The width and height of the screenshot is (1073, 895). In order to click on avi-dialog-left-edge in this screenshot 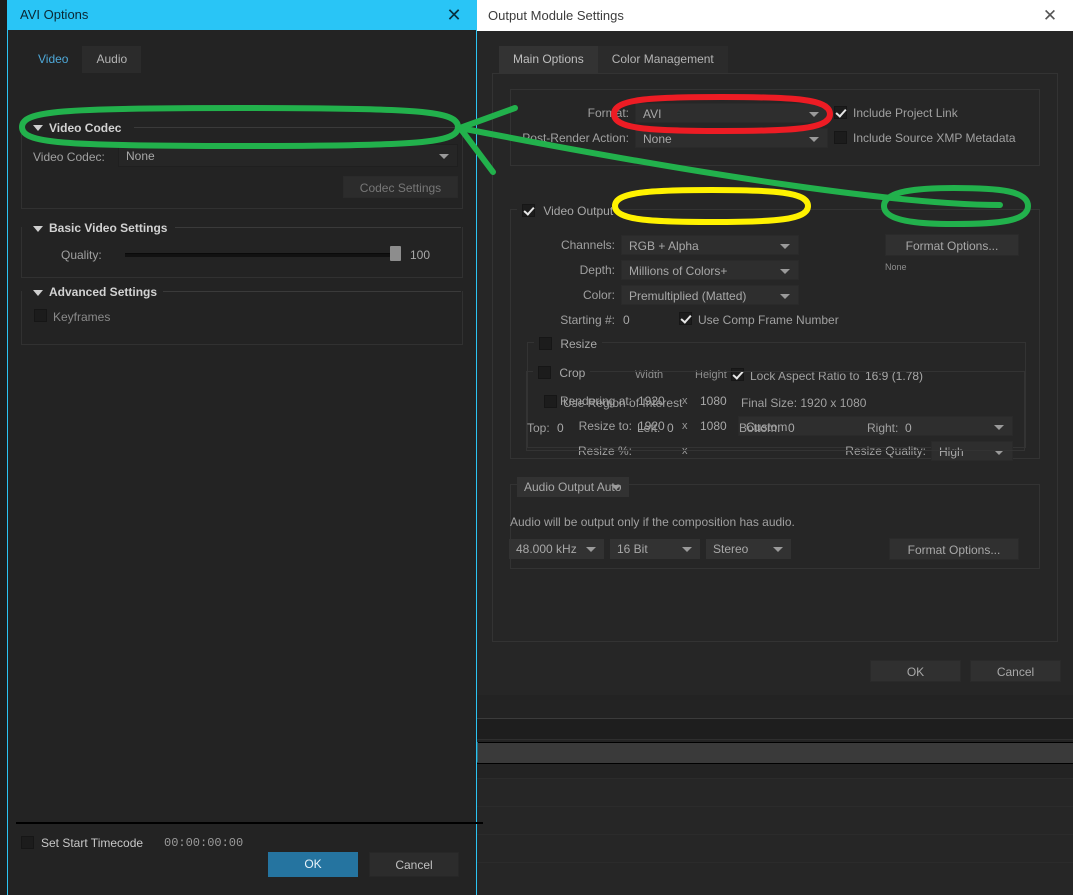, I will do `click(3, 447)`.